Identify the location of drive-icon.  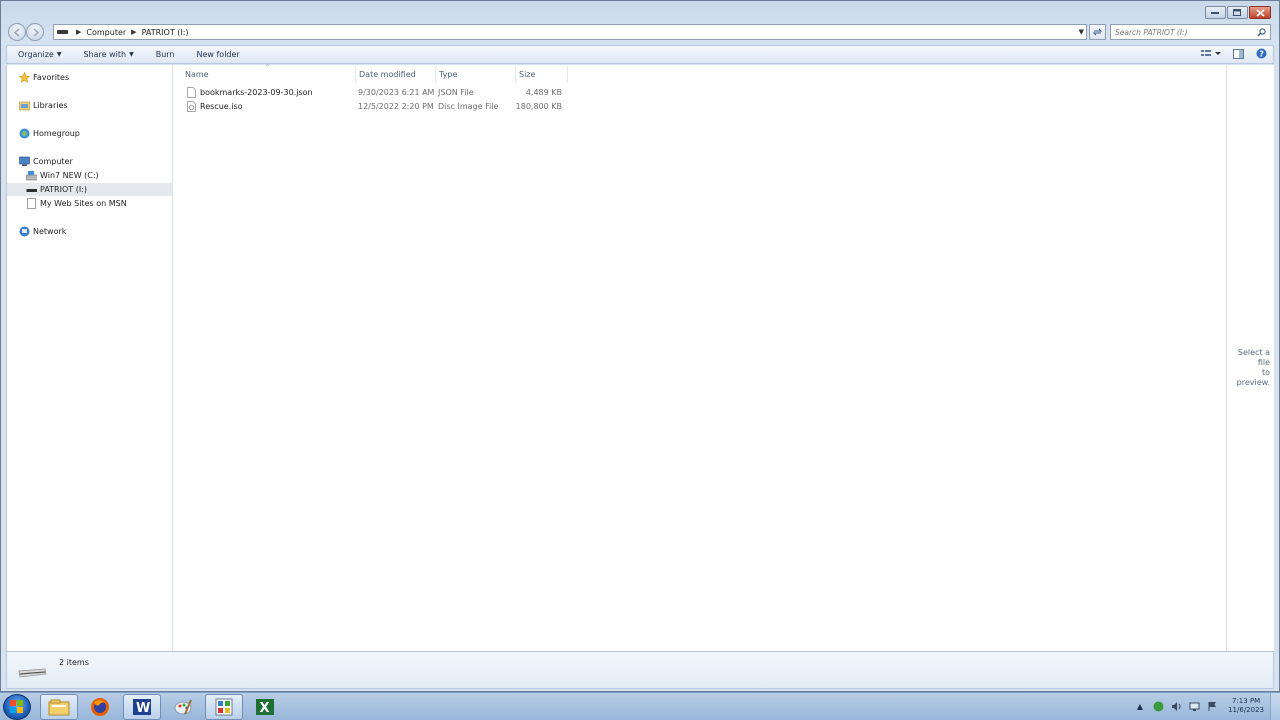
(31, 175).